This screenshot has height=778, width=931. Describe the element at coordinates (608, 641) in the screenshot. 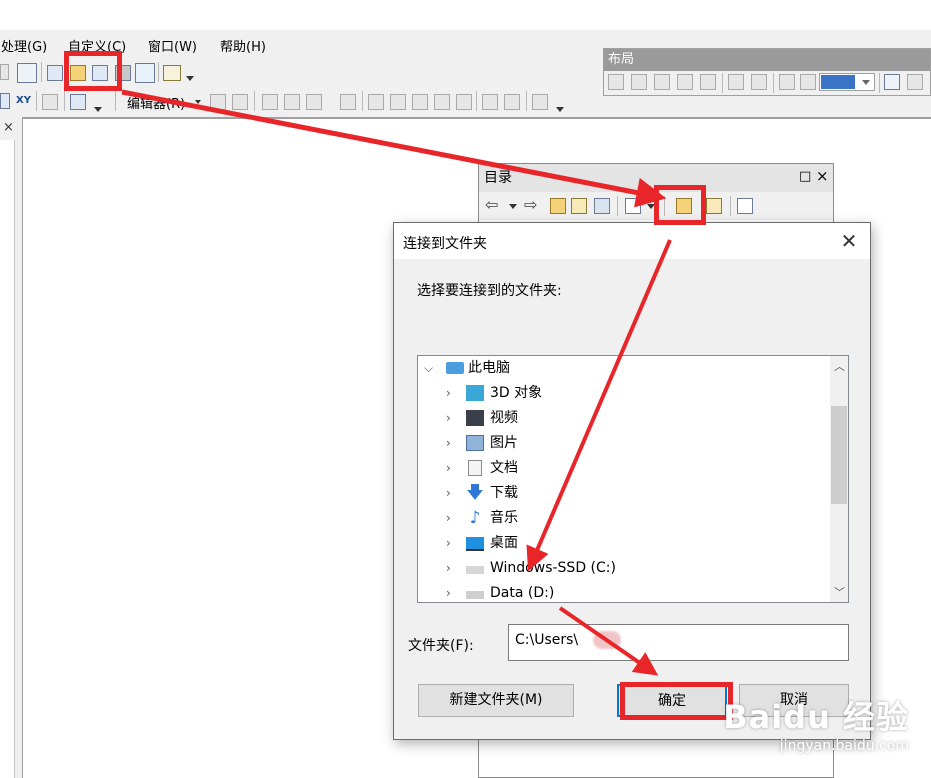

I see `arrow-to-ok-button` at that location.